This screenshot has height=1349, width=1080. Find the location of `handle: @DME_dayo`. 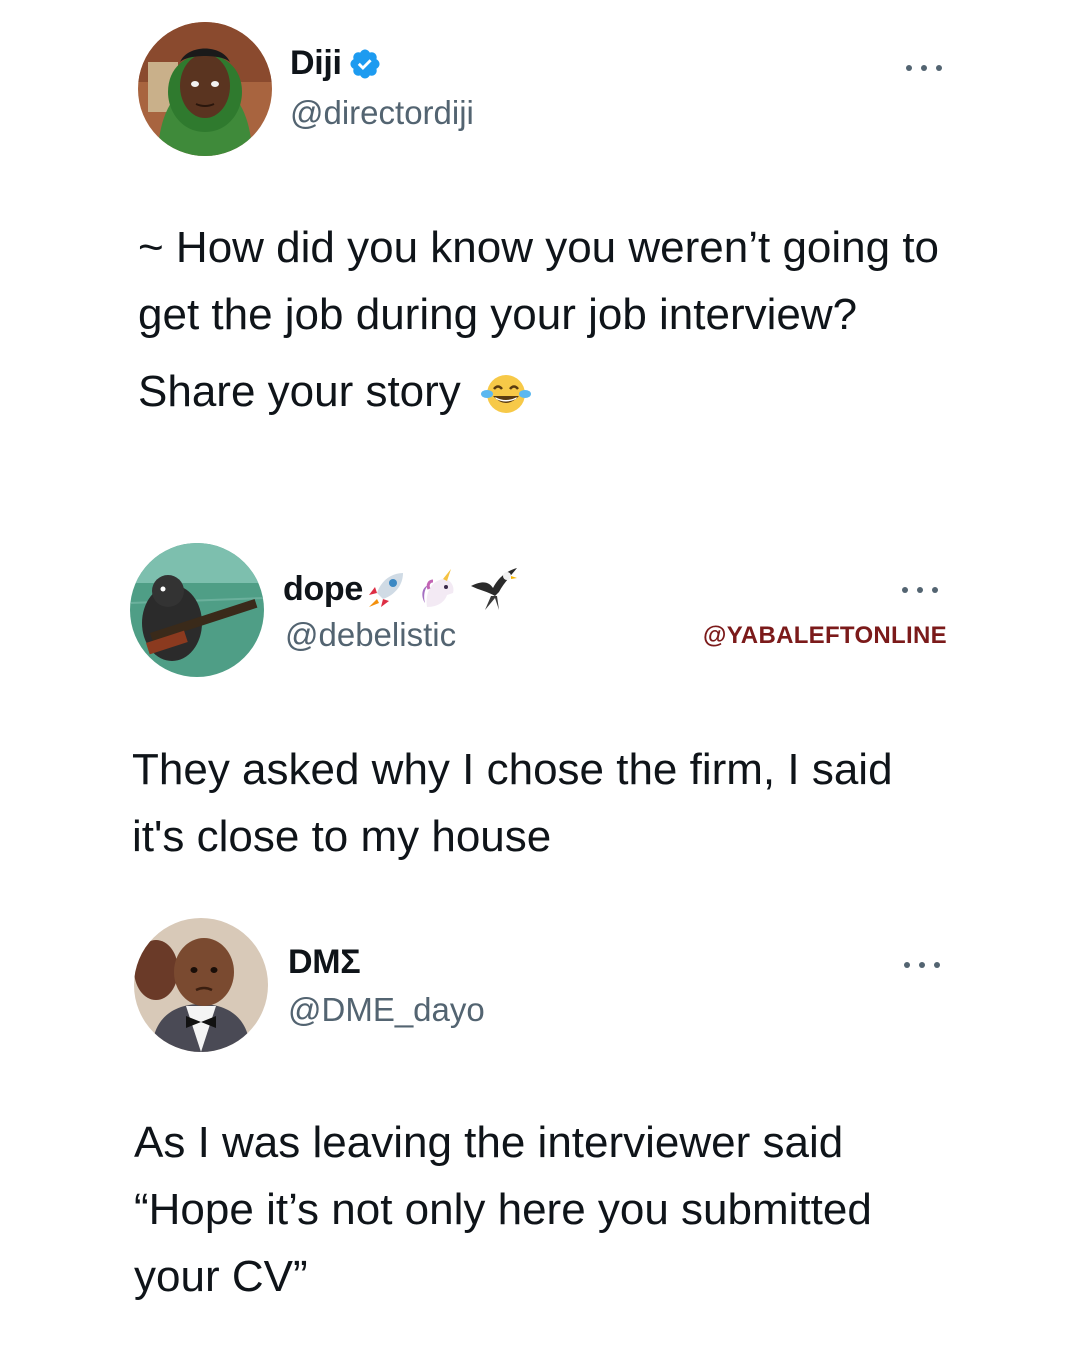

handle: @DME_dayo is located at coordinates (386, 1010).